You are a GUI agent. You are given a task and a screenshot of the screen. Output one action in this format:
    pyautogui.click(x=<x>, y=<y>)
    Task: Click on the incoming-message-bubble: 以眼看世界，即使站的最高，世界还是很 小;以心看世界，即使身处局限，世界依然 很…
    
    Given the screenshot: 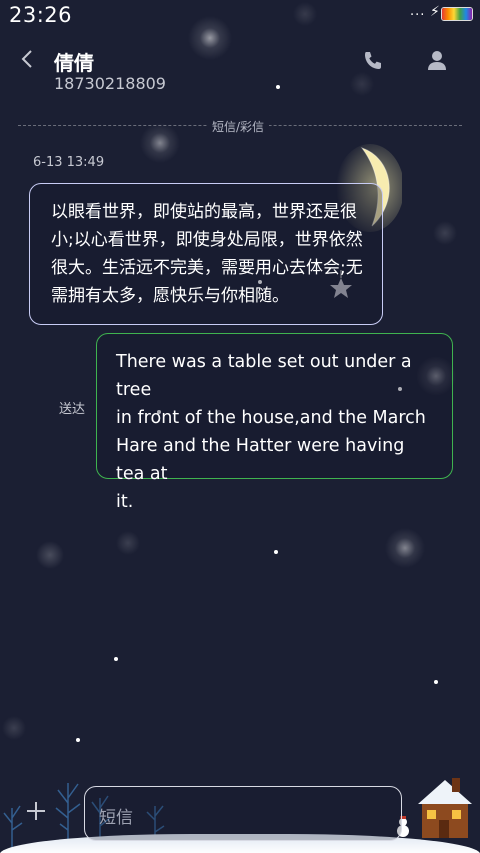 What is the action you would take?
    pyautogui.click(x=206, y=254)
    